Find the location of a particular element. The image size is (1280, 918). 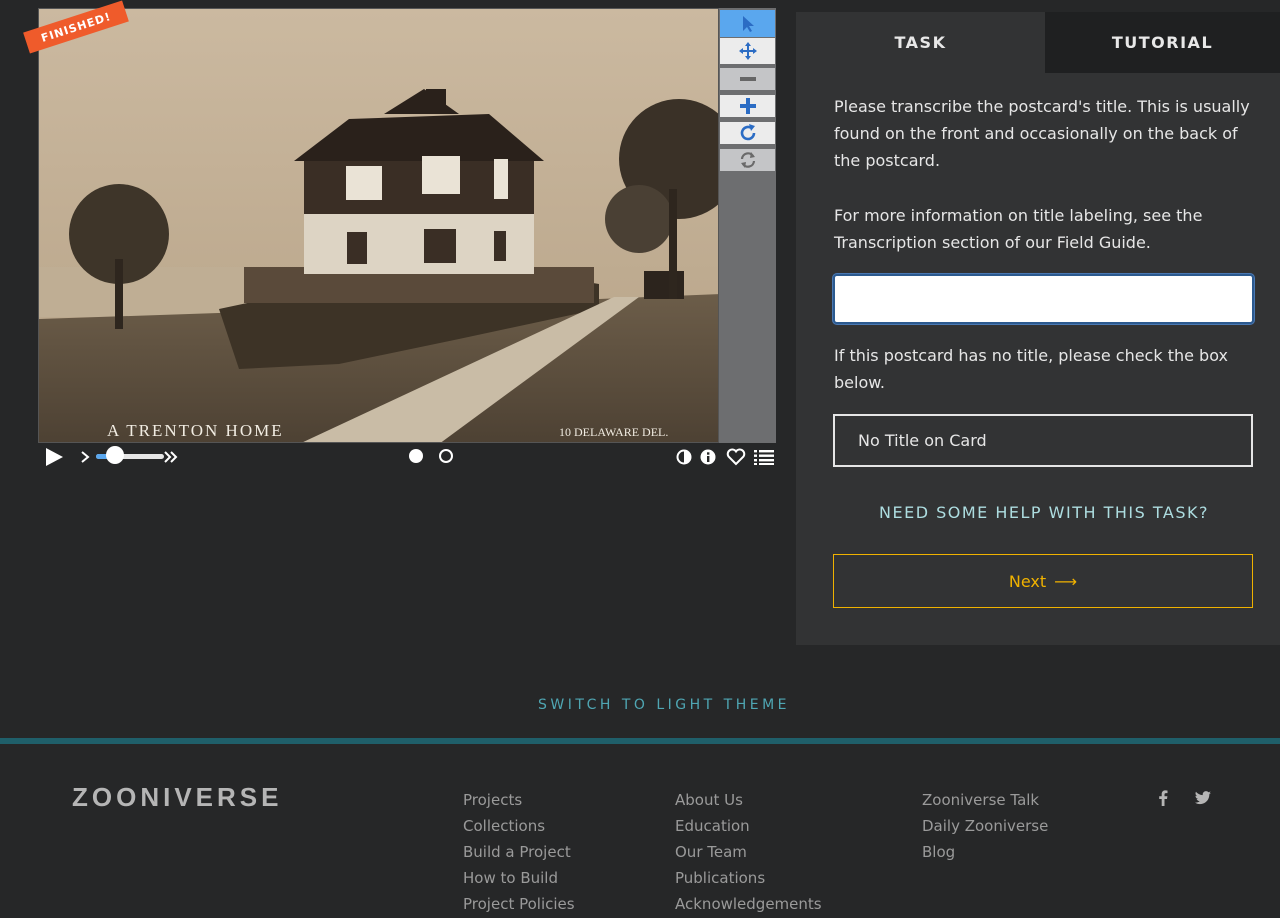

footer-link: Projects is located at coordinates (519, 800).